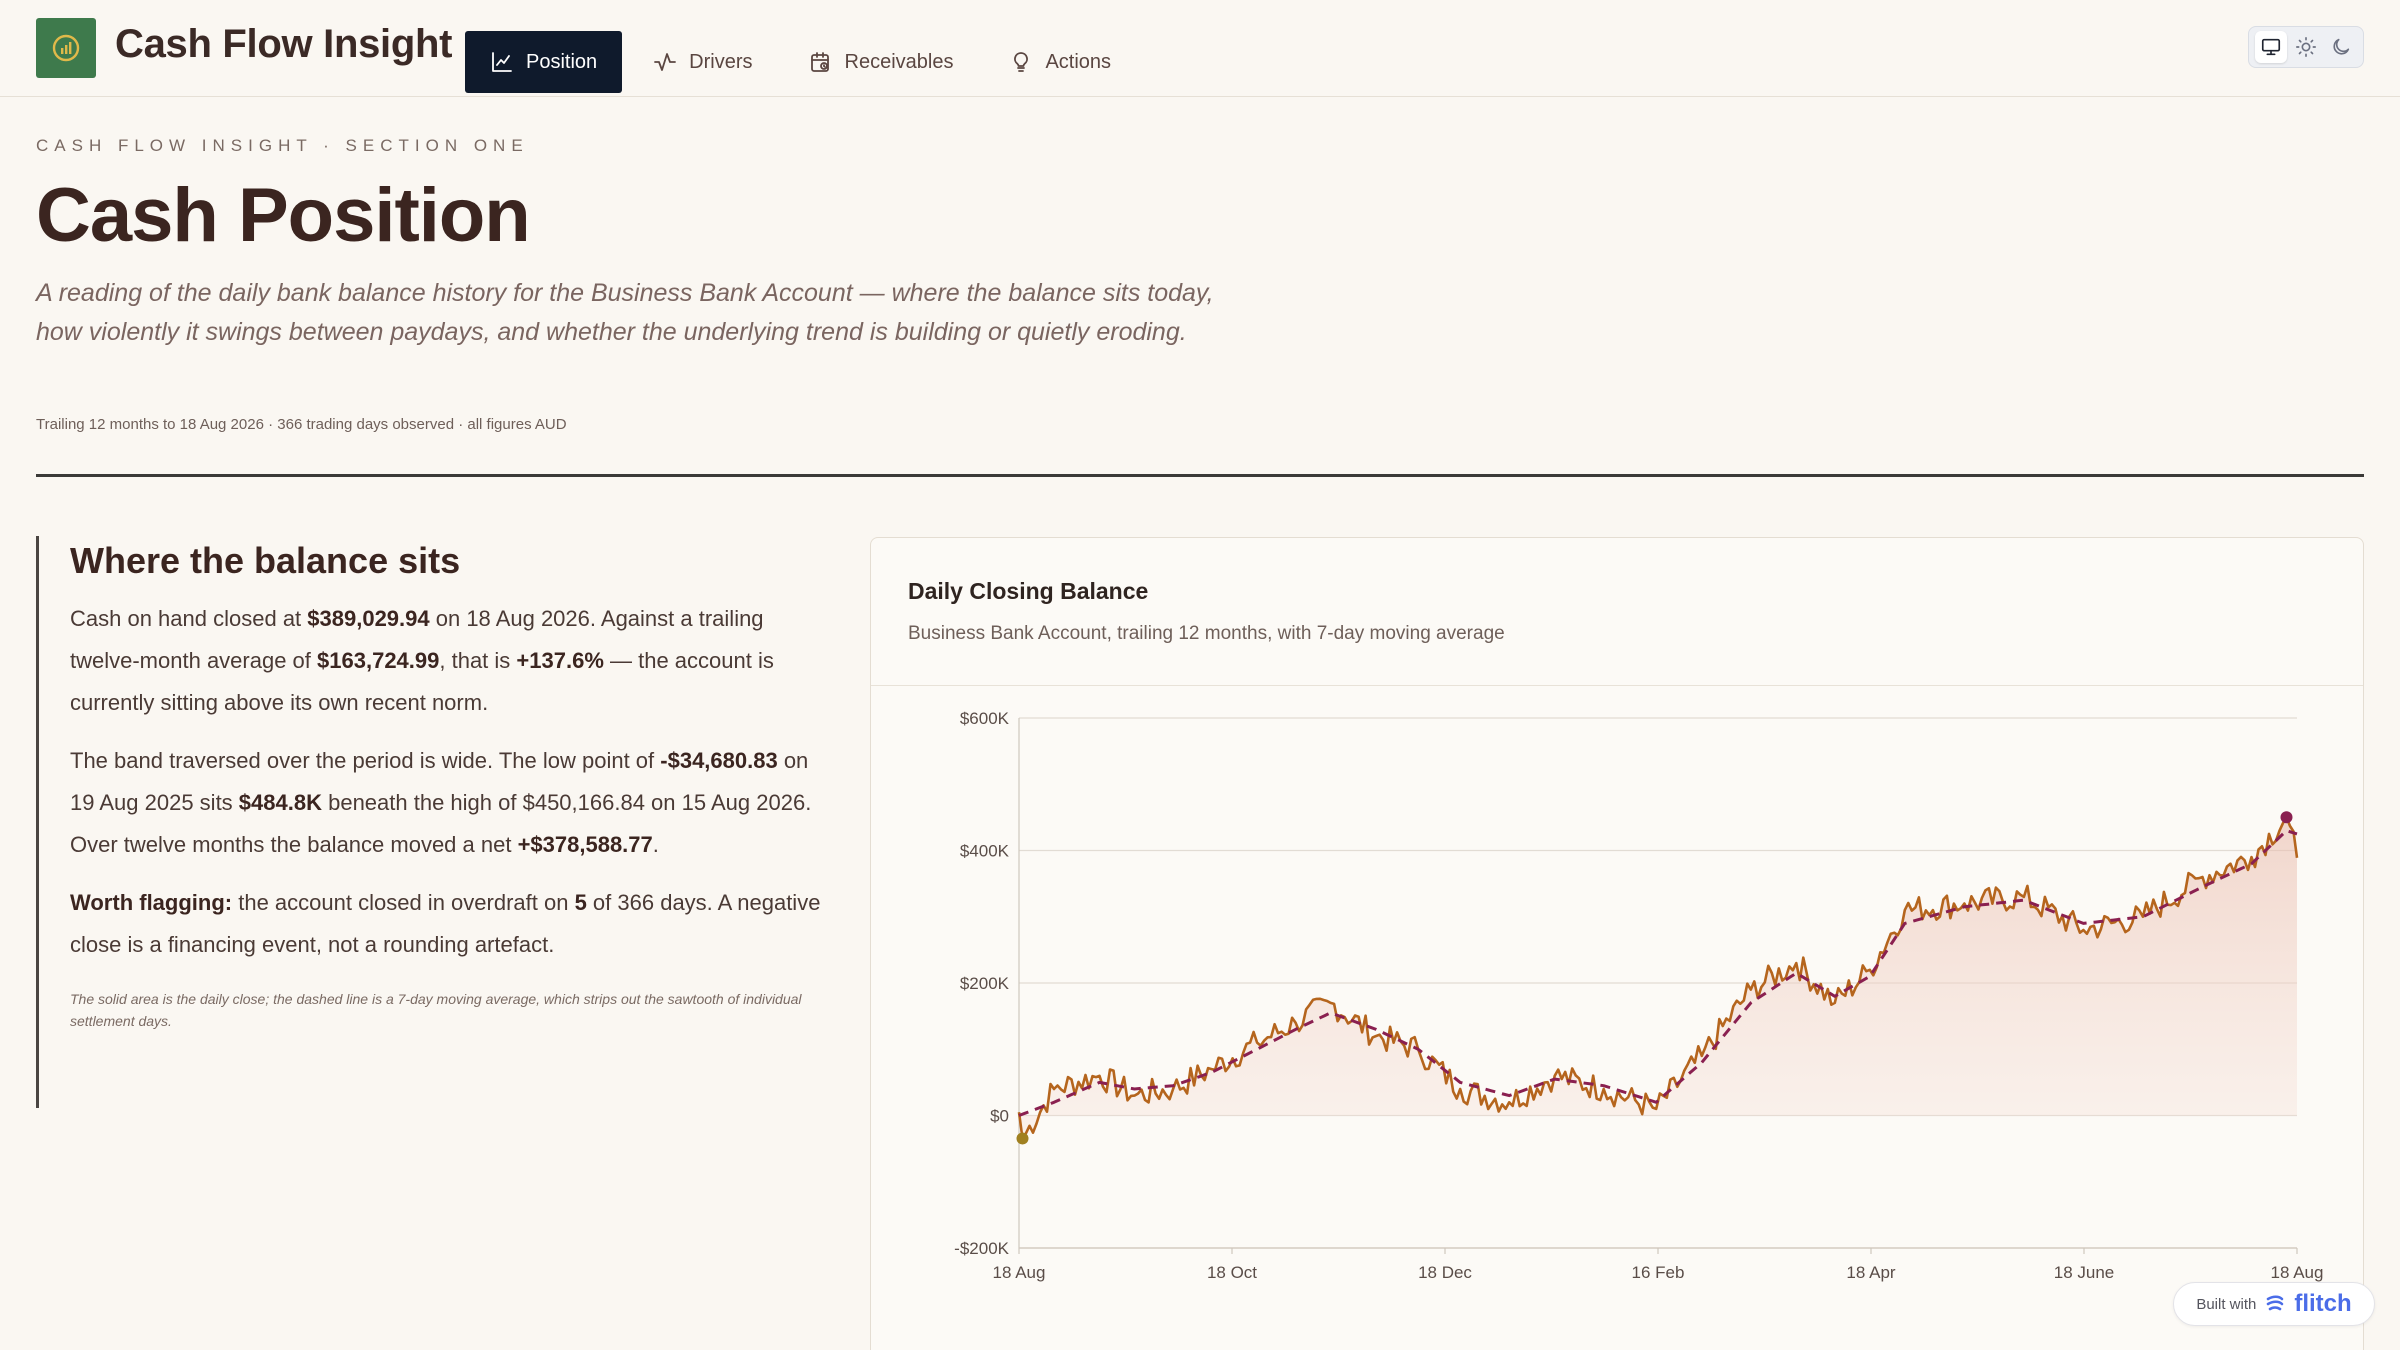 This screenshot has height=1350, width=2400. I want to click on text: Cash on hand closed at, so click(189, 618).